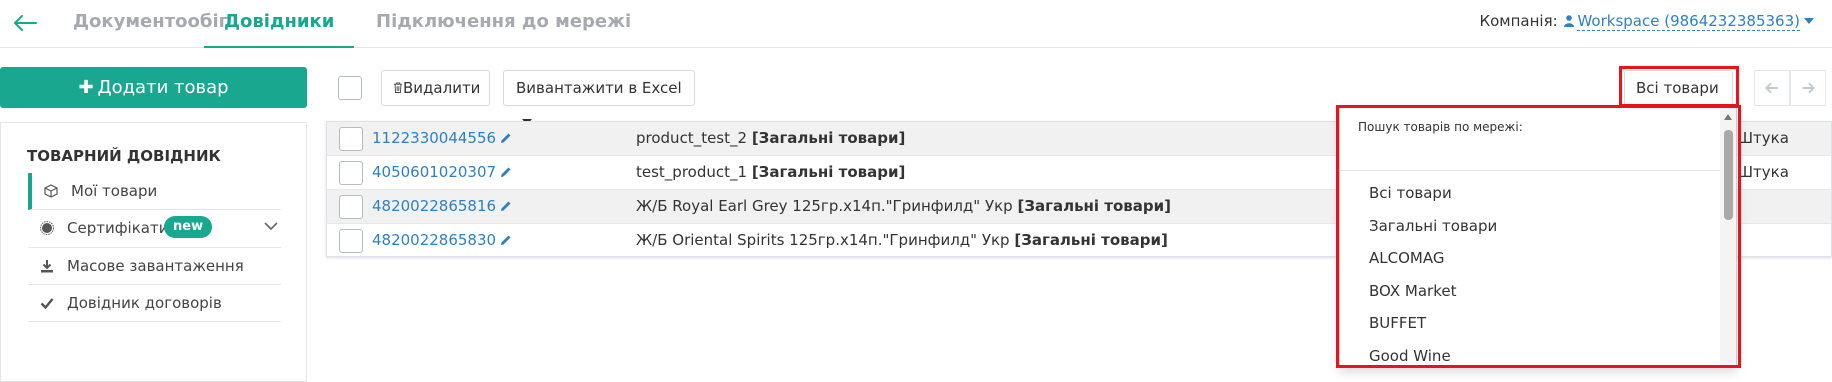  I want to click on sidebar-item-bulk-upload: Масове завантаження, so click(154, 266).